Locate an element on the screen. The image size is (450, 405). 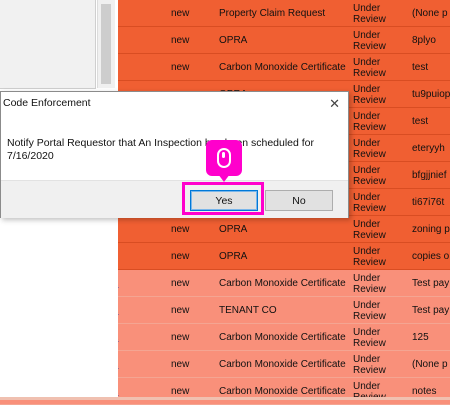
description-cell: Property Claim Request is located at coordinates (272, 13).